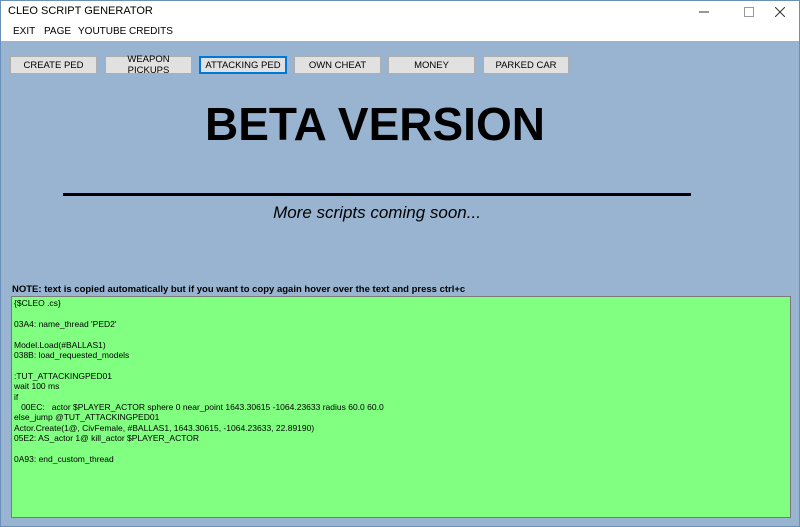 Image resolution: width=800 pixels, height=527 pixels. Describe the element at coordinates (37, 386) in the screenshot. I see `code-line: wait 100 ms` at that location.